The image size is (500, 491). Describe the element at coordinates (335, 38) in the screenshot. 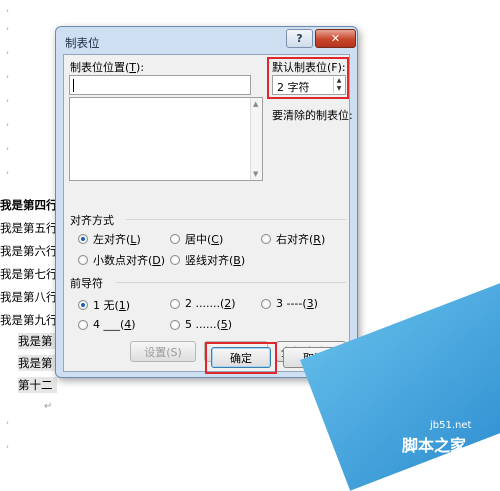

I see `close-button: ✕` at that location.